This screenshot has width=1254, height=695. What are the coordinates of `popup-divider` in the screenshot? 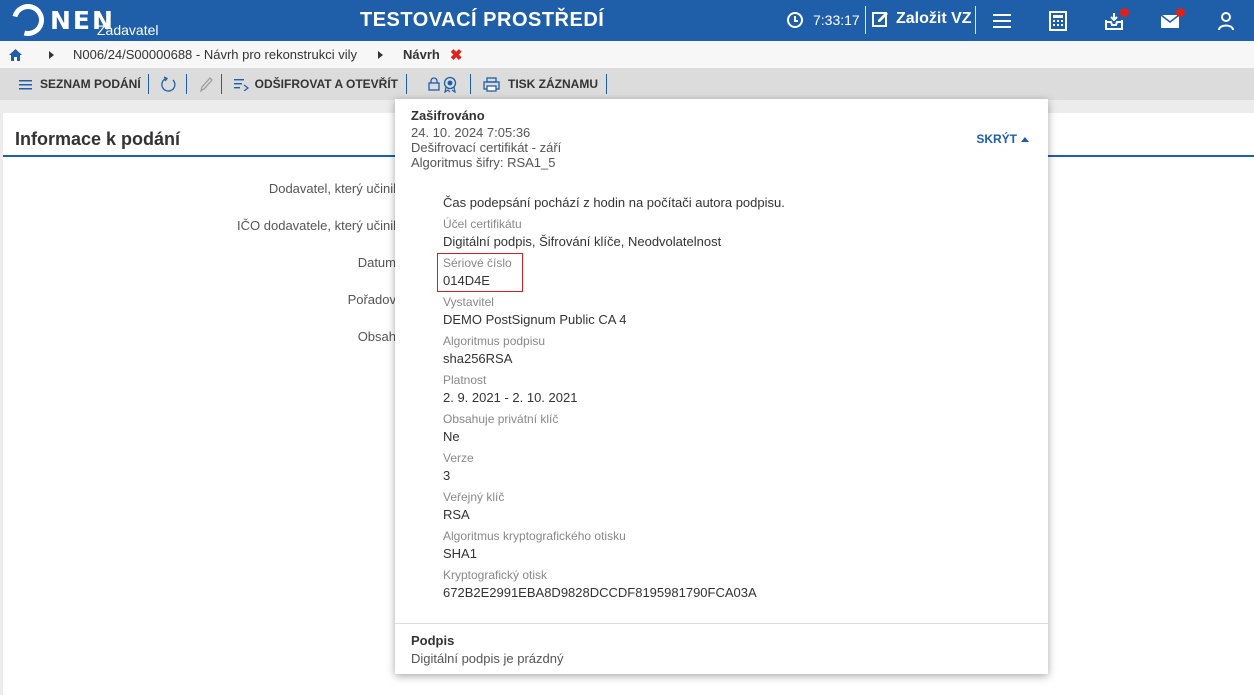 It's located at (721, 623).